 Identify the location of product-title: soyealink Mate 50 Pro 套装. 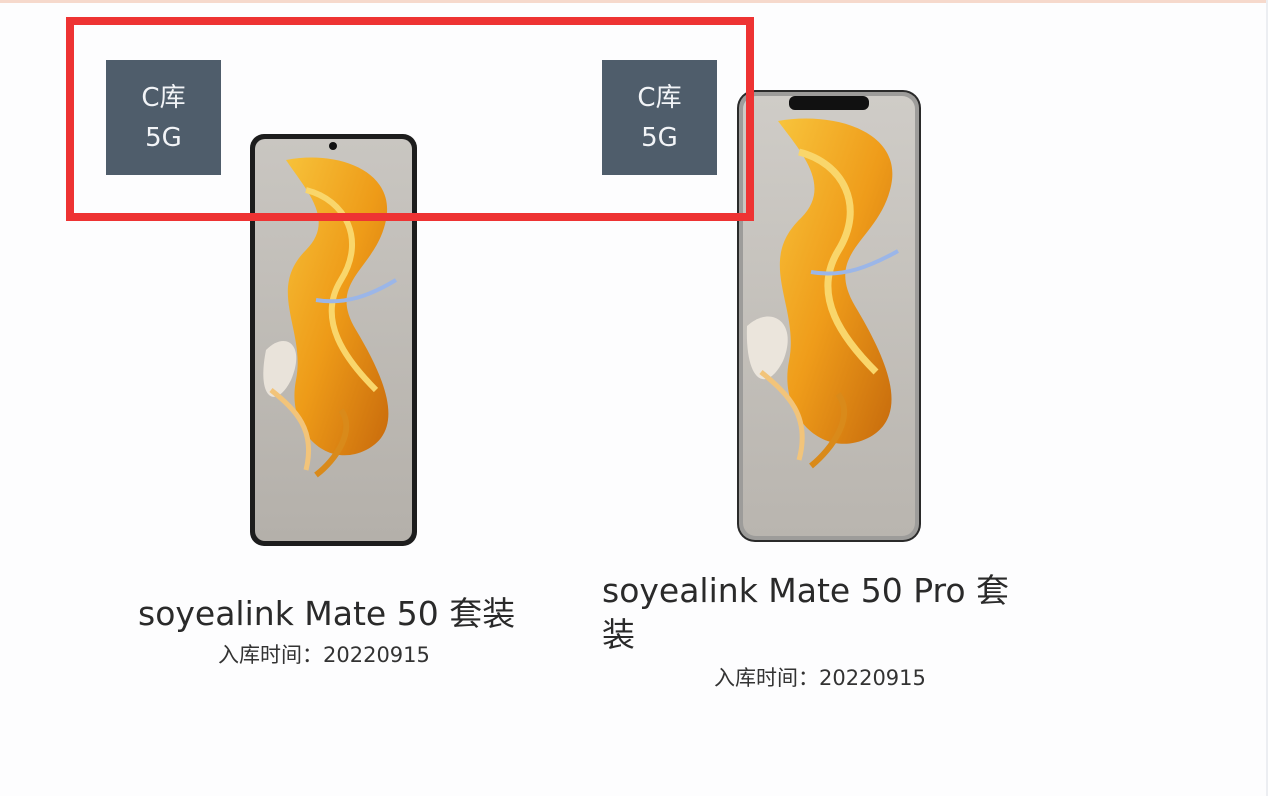
(822, 613).